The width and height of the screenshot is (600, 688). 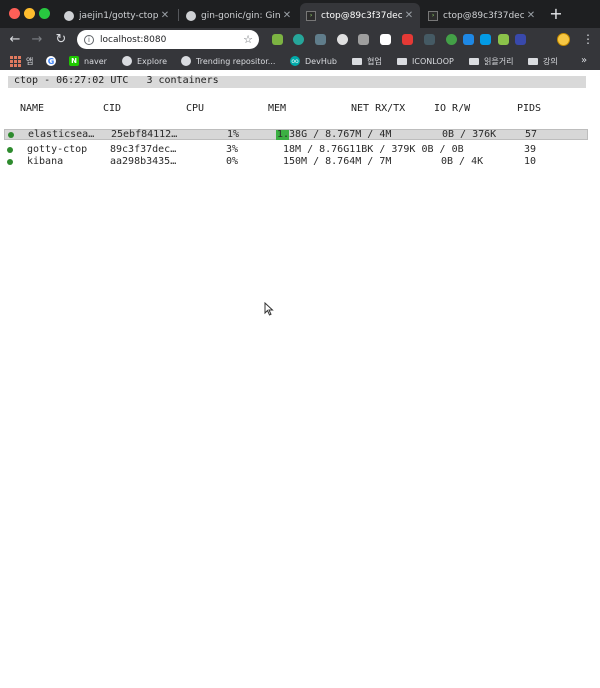 What do you see at coordinates (277, 108) in the screenshot?
I see `column-header-mem: MEM` at bounding box center [277, 108].